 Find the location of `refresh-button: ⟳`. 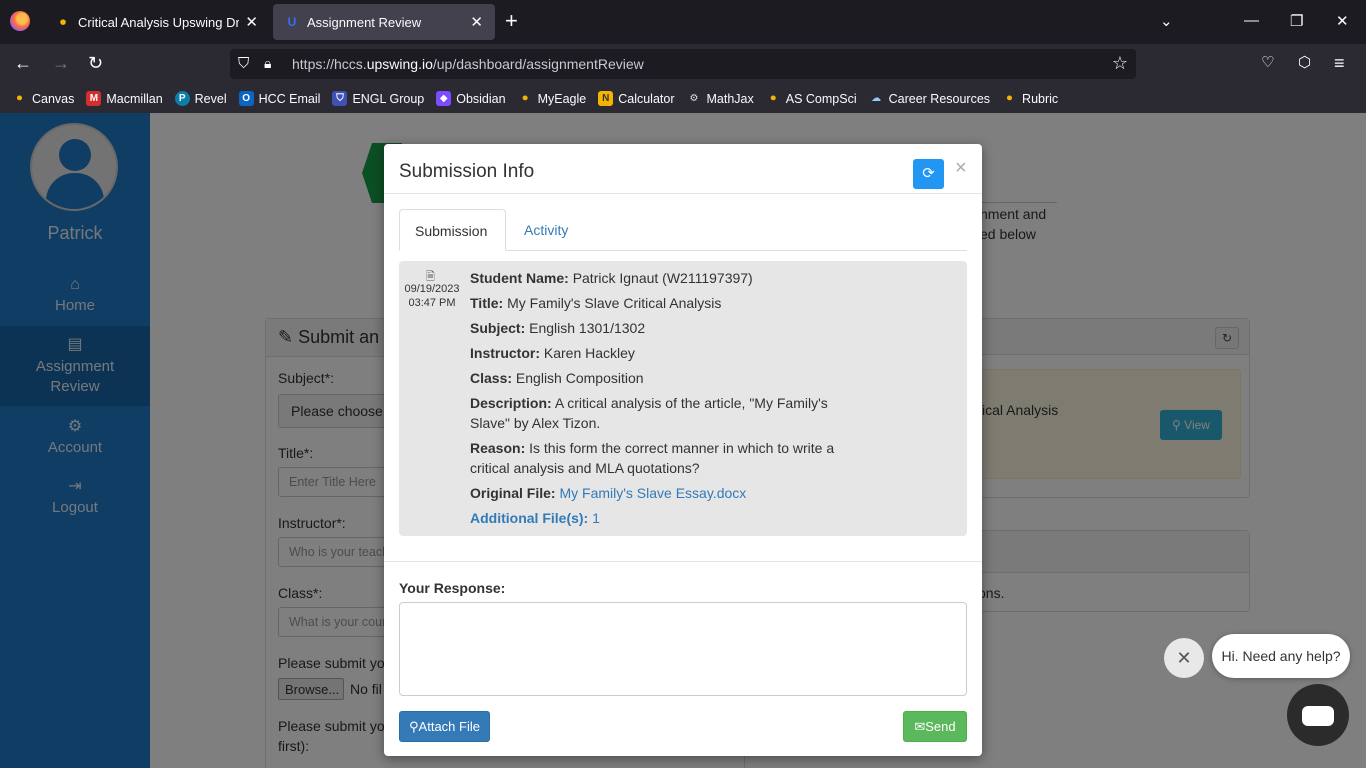

refresh-button: ⟳ is located at coordinates (928, 174).